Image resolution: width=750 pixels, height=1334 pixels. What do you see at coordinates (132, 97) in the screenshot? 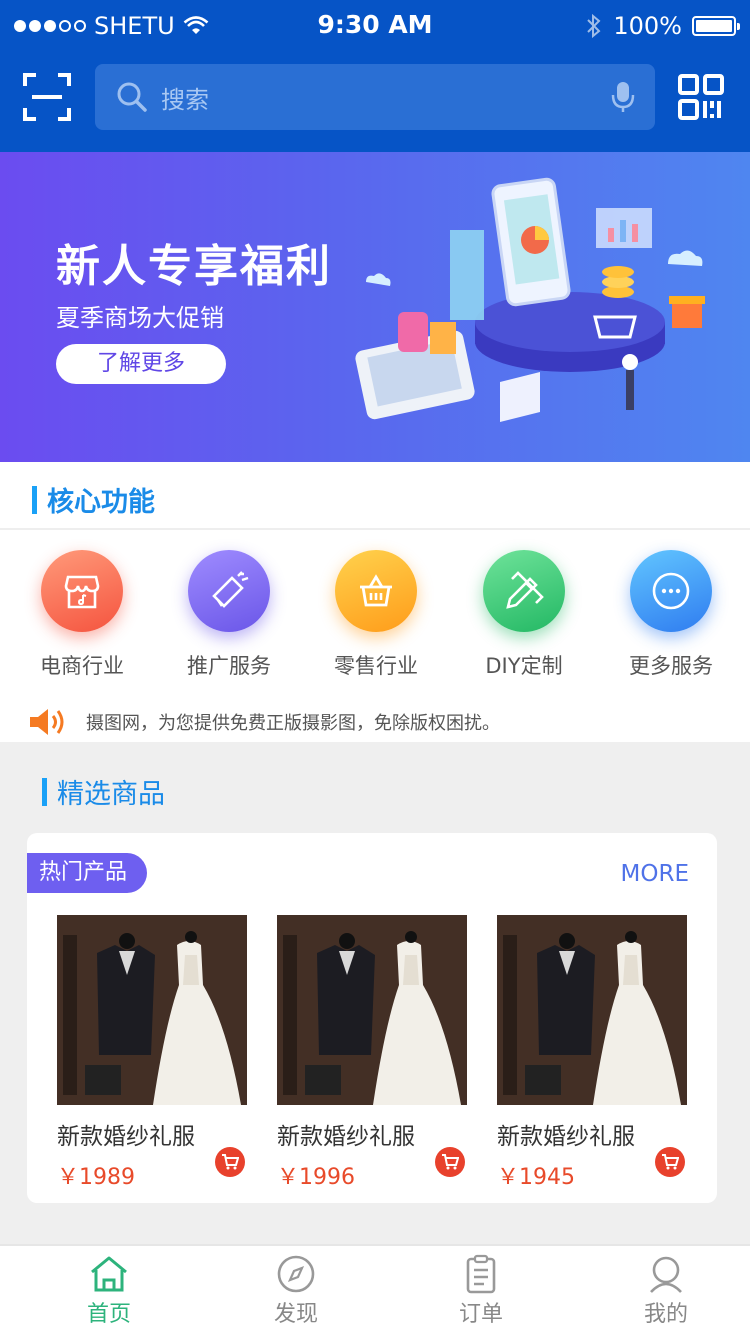
I see `search-icon` at bounding box center [132, 97].